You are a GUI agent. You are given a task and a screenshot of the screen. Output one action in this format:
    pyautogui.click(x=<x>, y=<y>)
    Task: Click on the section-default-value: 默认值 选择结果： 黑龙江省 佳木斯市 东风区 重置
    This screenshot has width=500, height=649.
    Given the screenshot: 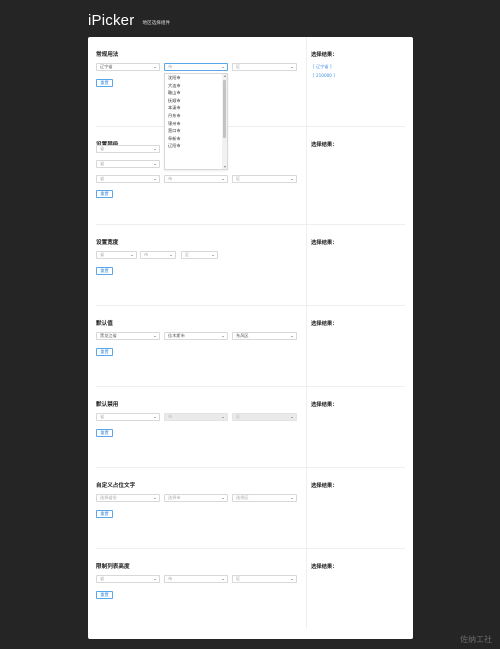 What is the action you would take?
    pyautogui.click(x=250, y=346)
    